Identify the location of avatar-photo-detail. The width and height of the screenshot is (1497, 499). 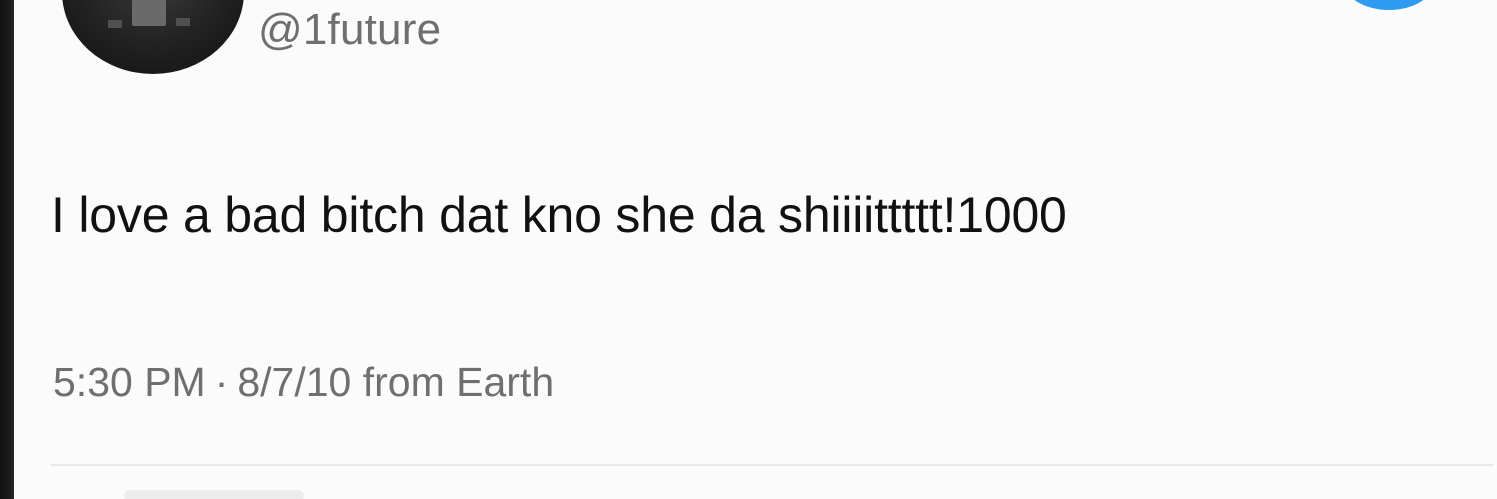
(149, 13).